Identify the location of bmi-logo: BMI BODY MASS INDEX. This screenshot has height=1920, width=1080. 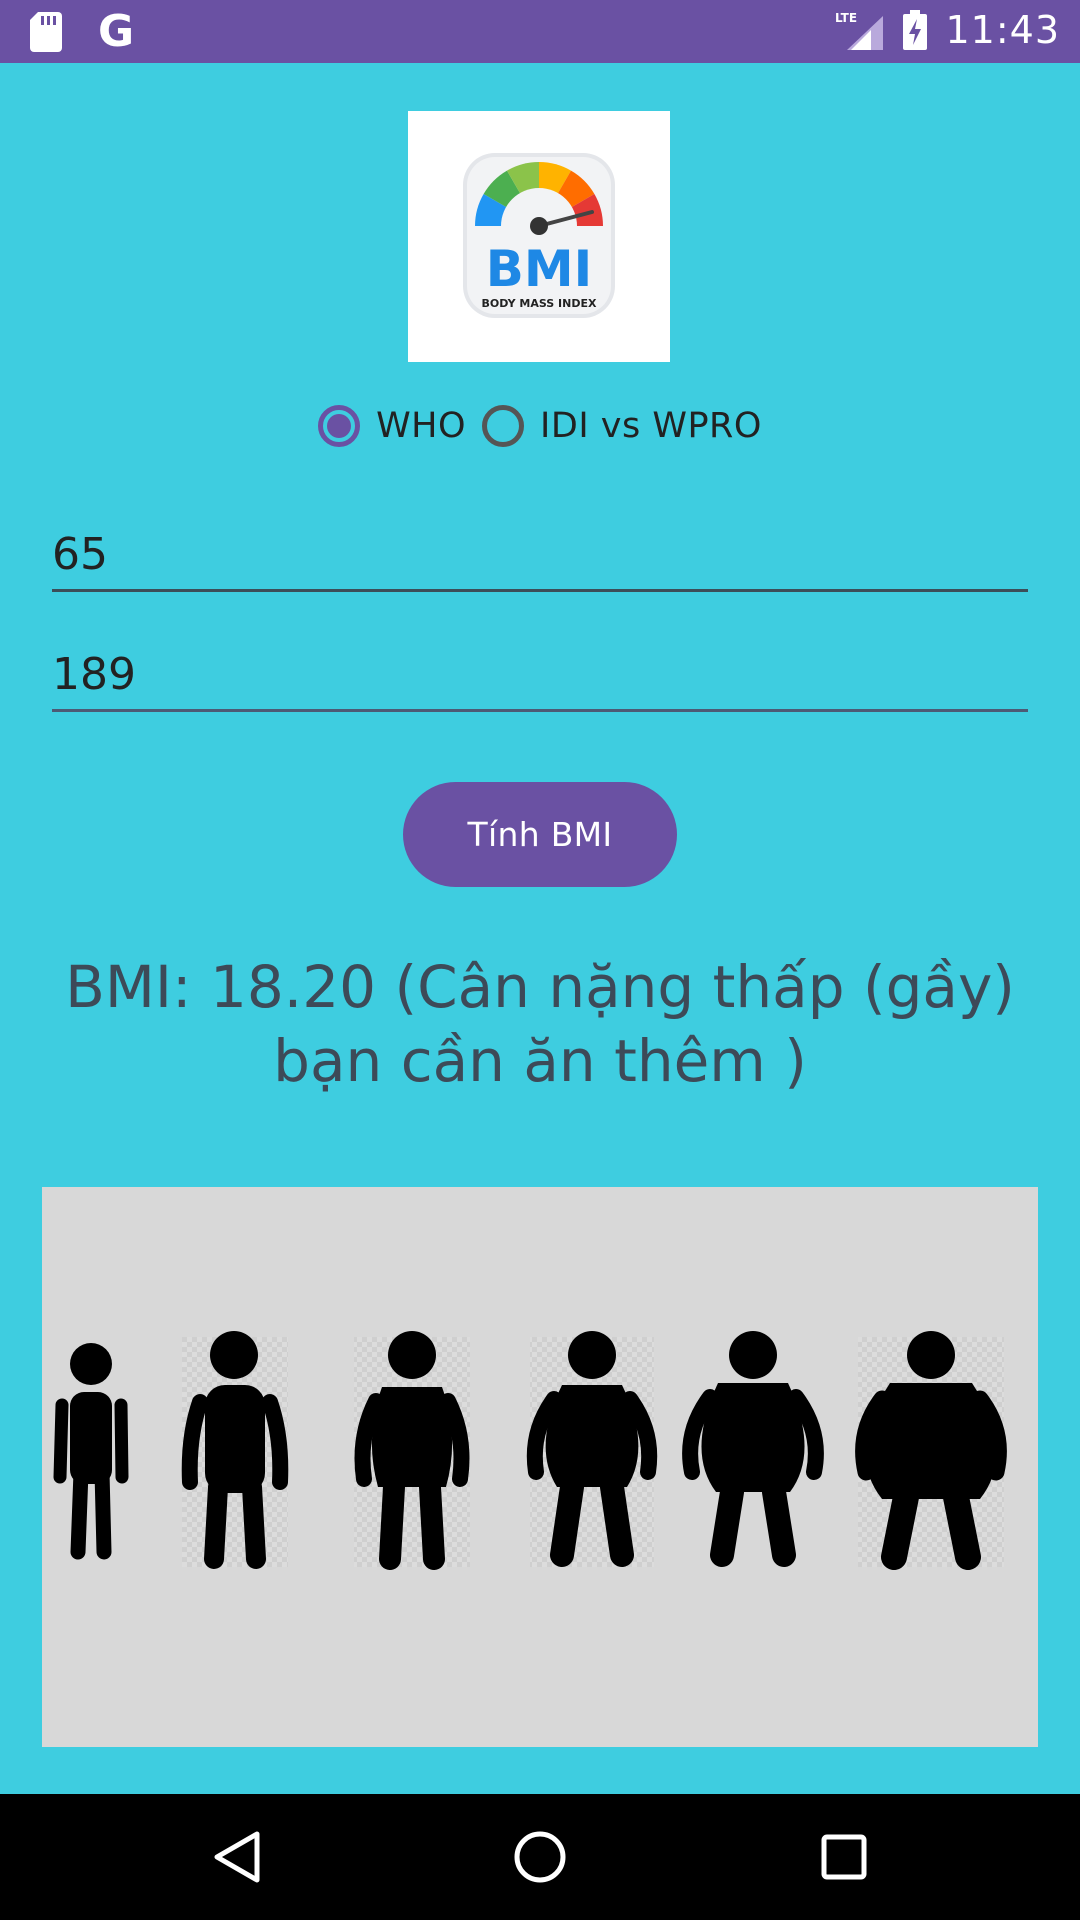
(539, 236).